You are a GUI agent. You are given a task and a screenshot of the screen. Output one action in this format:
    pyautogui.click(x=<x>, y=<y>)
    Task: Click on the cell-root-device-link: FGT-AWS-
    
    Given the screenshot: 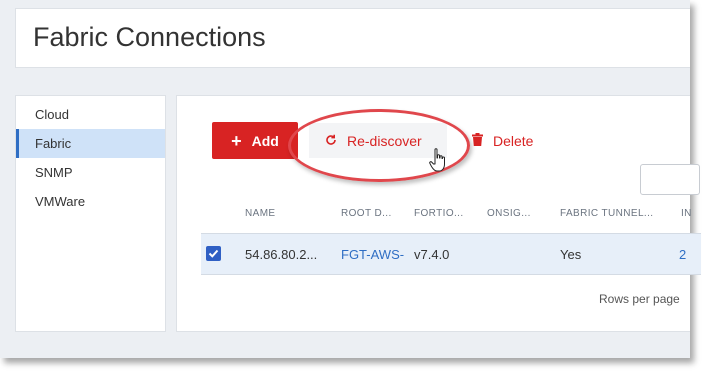 What is the action you would take?
    pyautogui.click(x=372, y=254)
    